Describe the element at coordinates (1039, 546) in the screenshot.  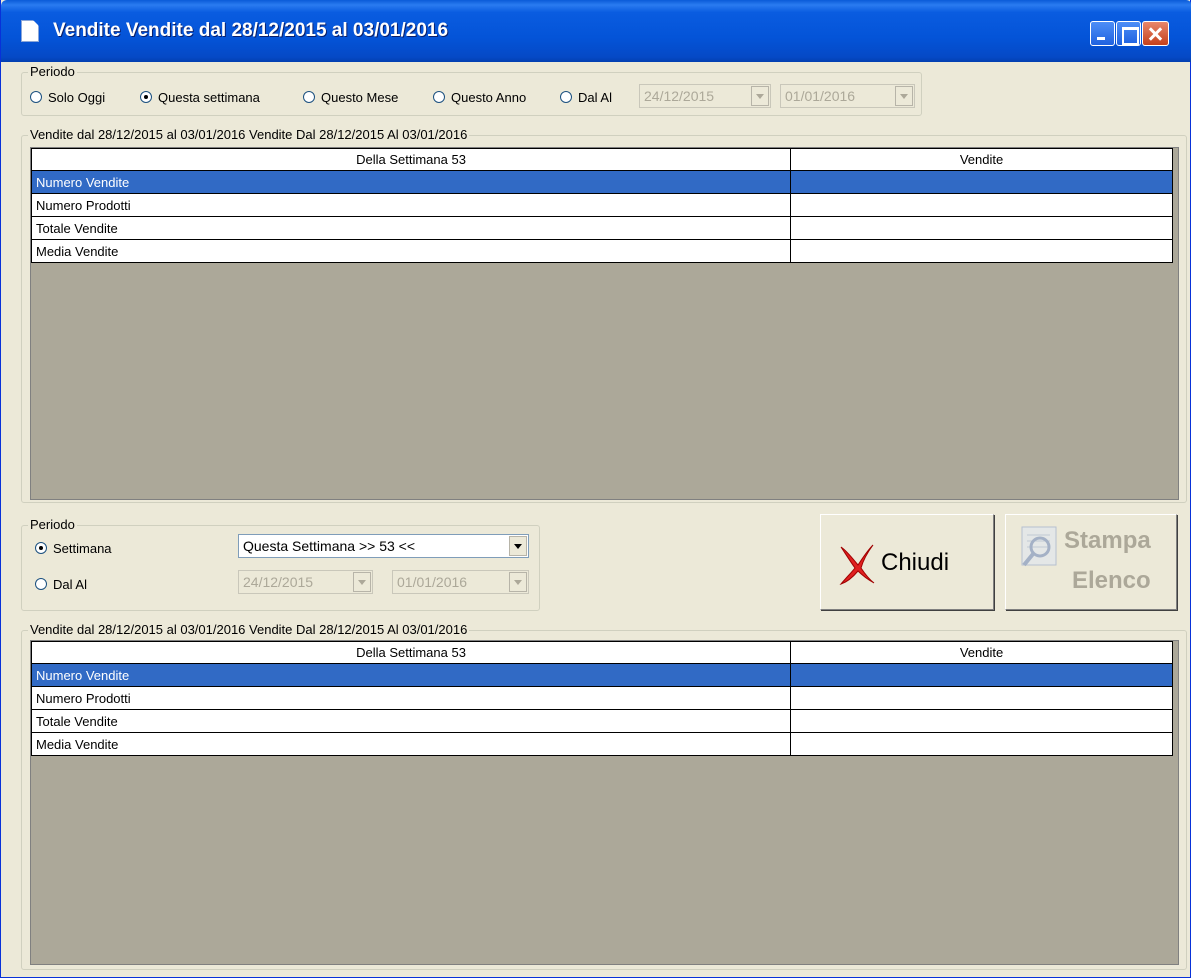
I see `print-preview-icon` at that location.